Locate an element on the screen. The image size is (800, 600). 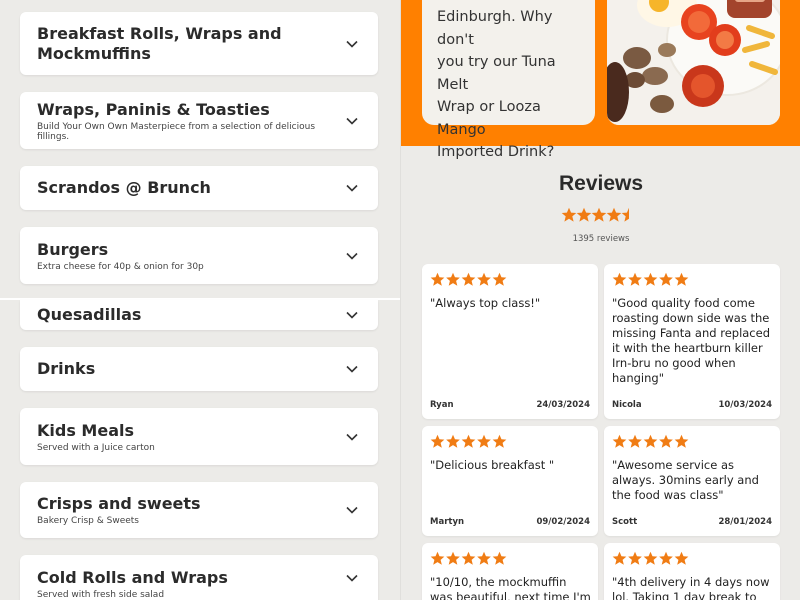
category-subtitle: Served with fresh side salad is located at coordinates (101, 594).